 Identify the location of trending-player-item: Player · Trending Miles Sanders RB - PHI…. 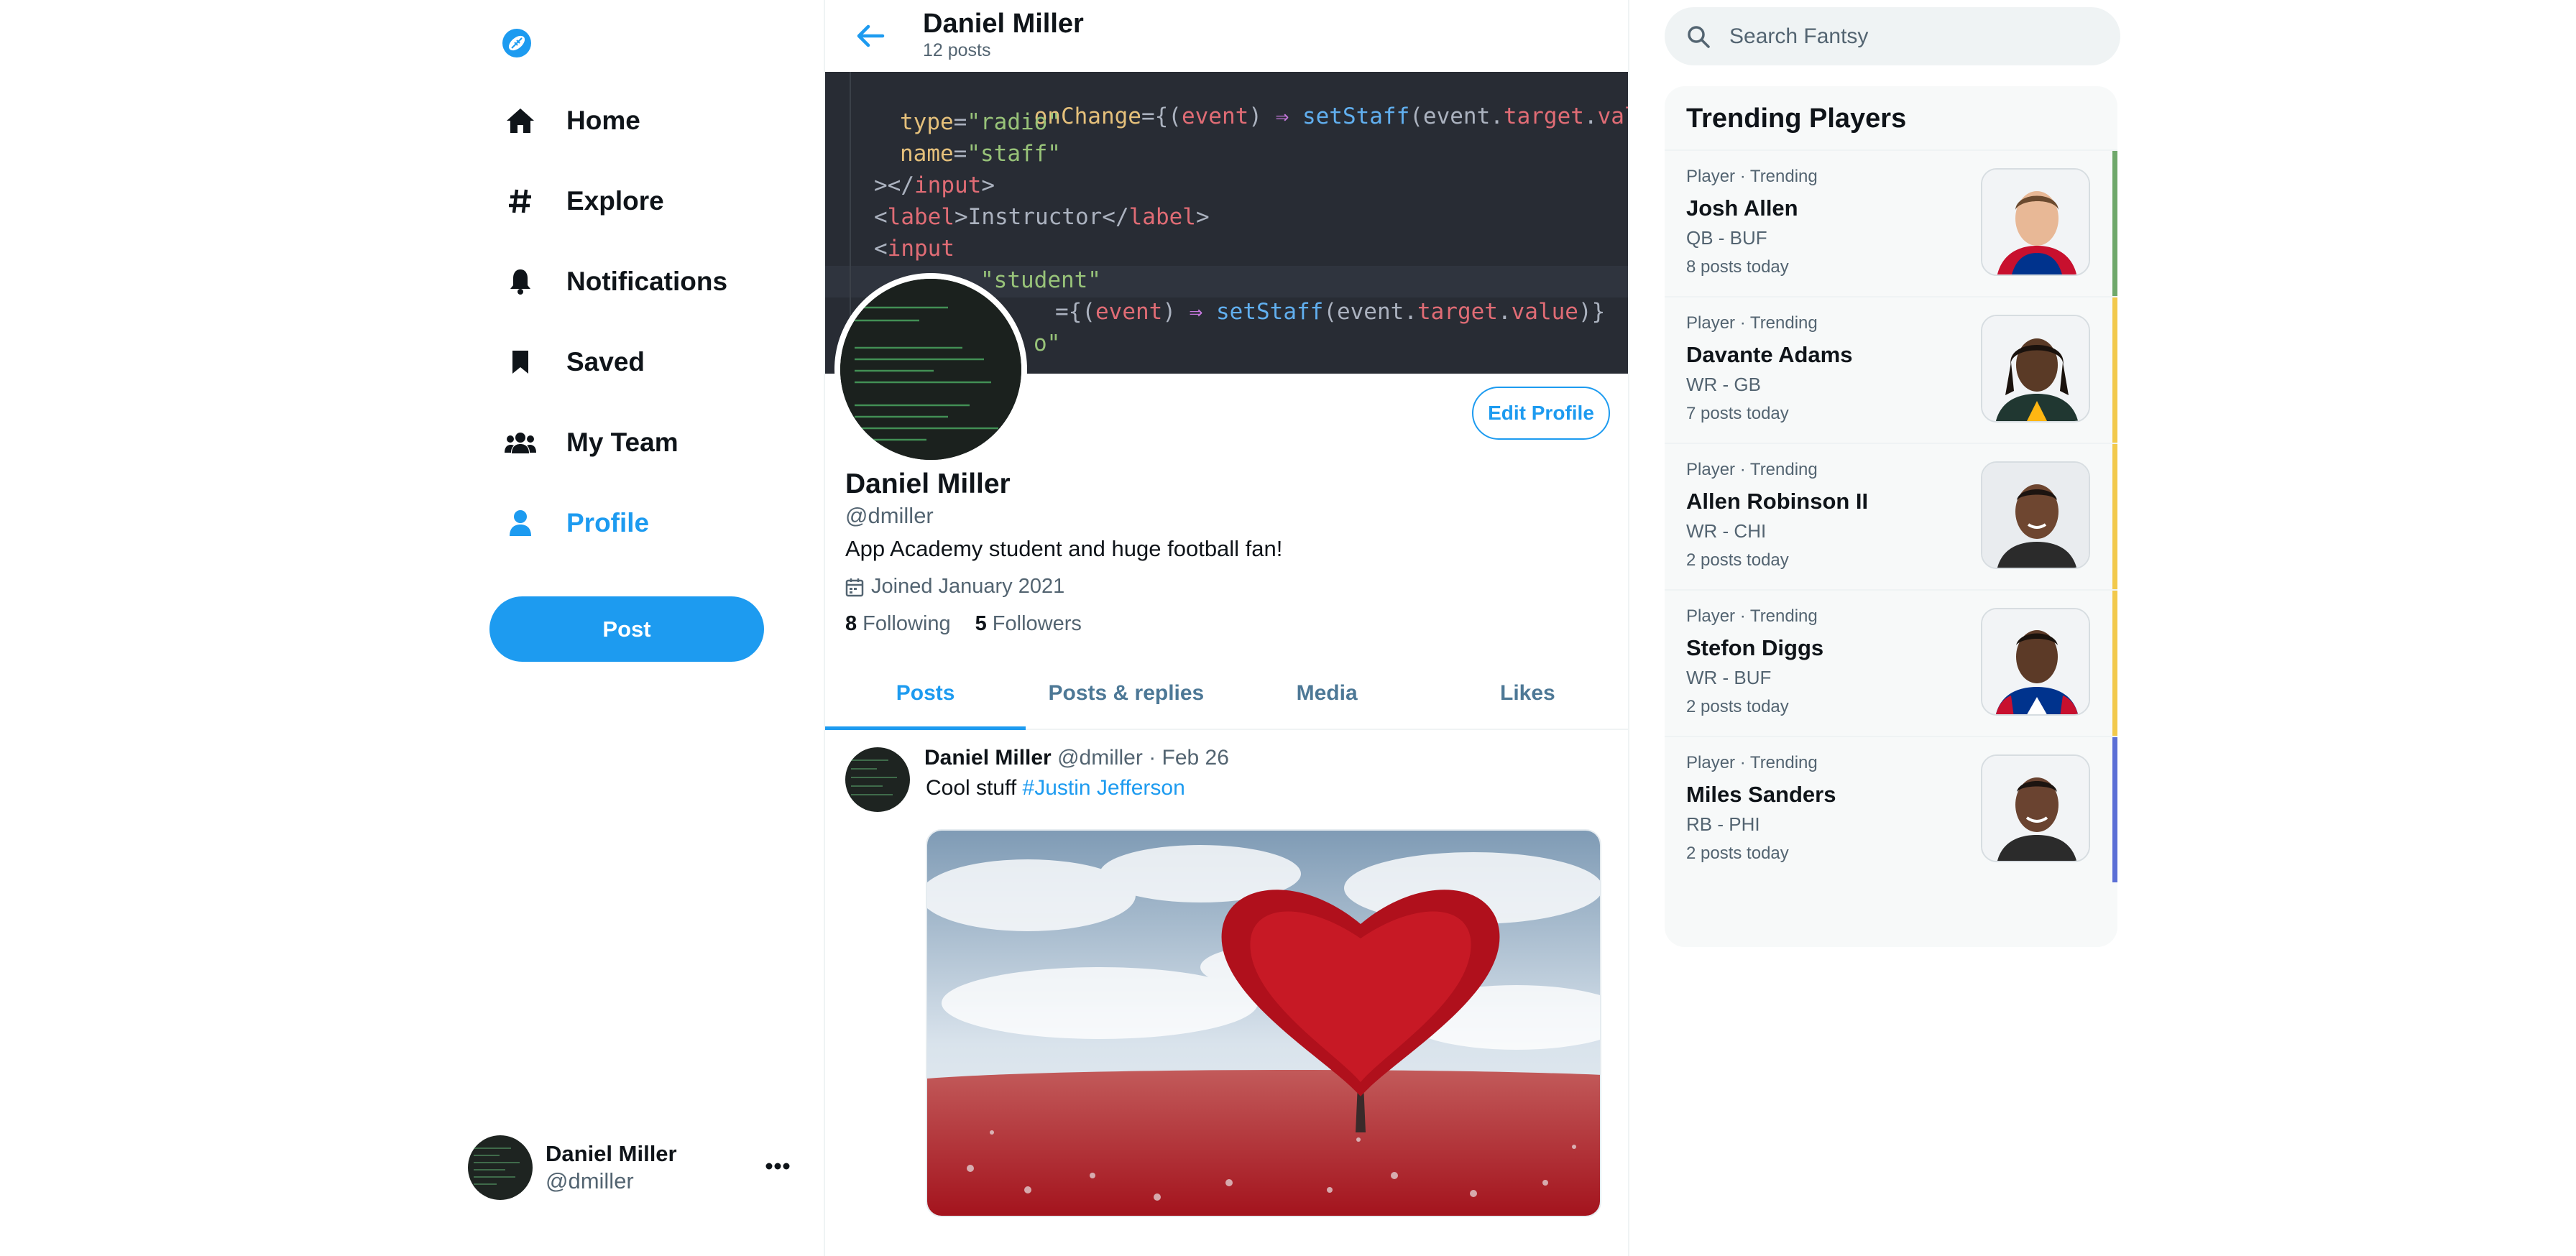
(1891, 809).